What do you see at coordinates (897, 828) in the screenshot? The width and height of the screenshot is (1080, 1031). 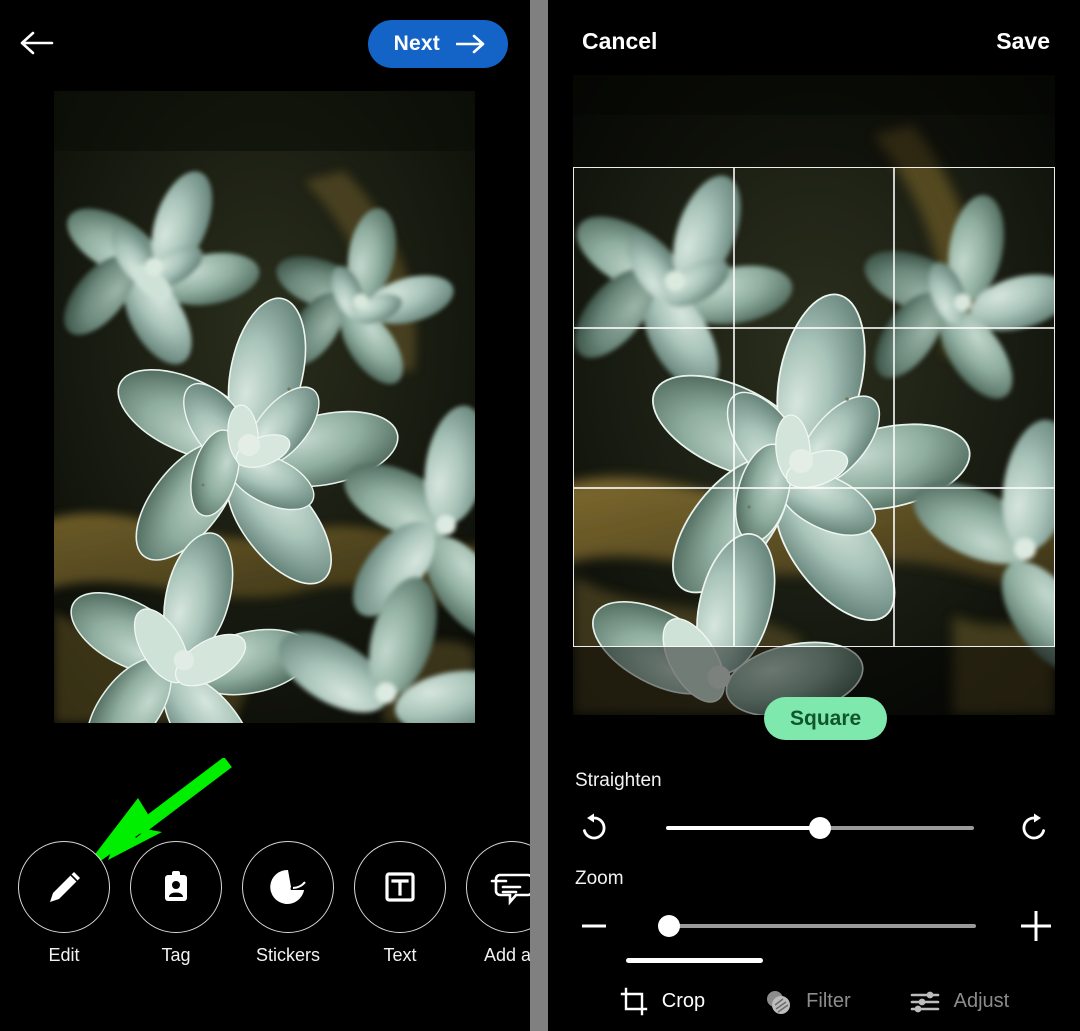 I see `straighten-track-rest` at bounding box center [897, 828].